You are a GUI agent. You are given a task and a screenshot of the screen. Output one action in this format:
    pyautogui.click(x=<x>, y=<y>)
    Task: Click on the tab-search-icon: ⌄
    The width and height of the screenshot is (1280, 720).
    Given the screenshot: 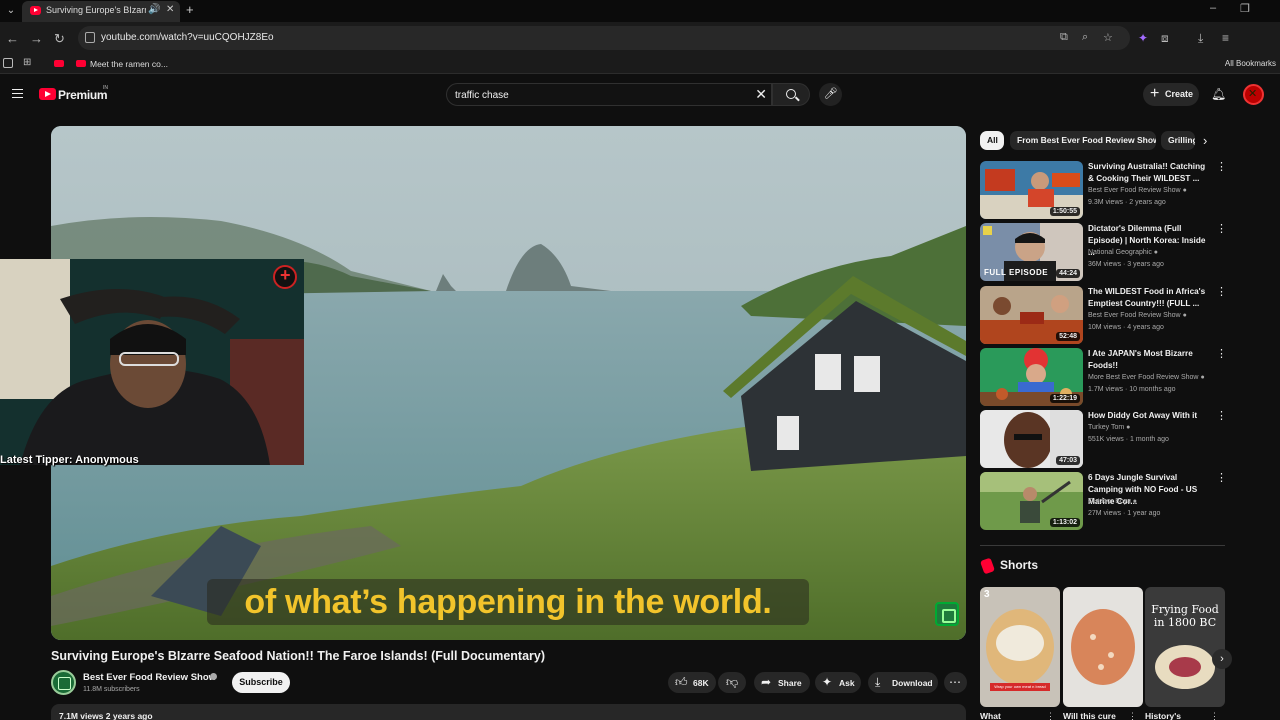 What is the action you would take?
    pyautogui.click(x=11, y=11)
    